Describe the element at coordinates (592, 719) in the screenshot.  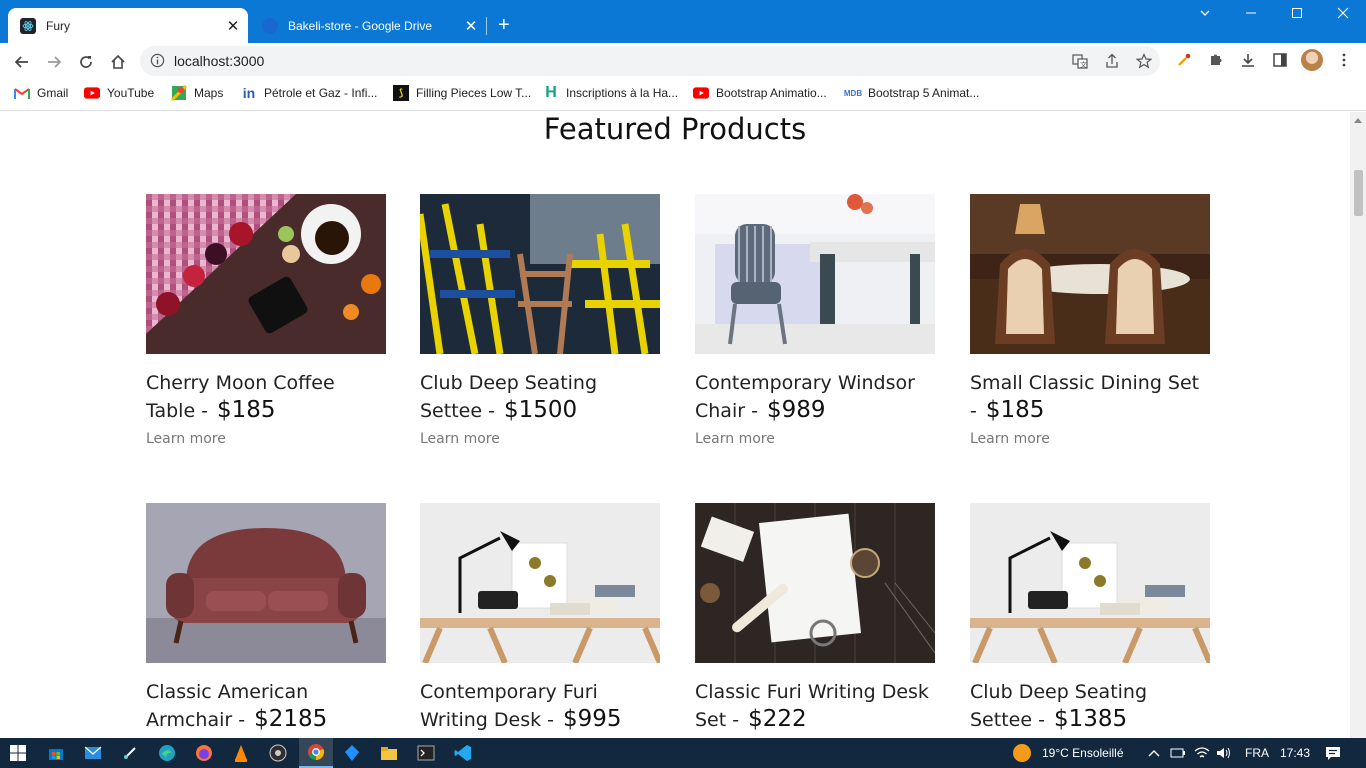
I see `product-price: $995` at that location.